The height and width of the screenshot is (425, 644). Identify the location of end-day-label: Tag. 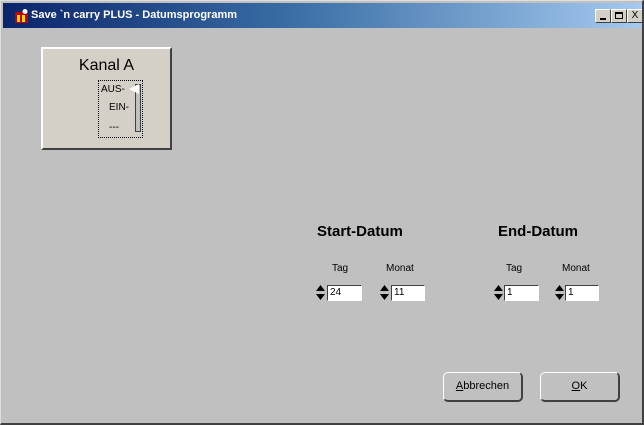
(514, 268).